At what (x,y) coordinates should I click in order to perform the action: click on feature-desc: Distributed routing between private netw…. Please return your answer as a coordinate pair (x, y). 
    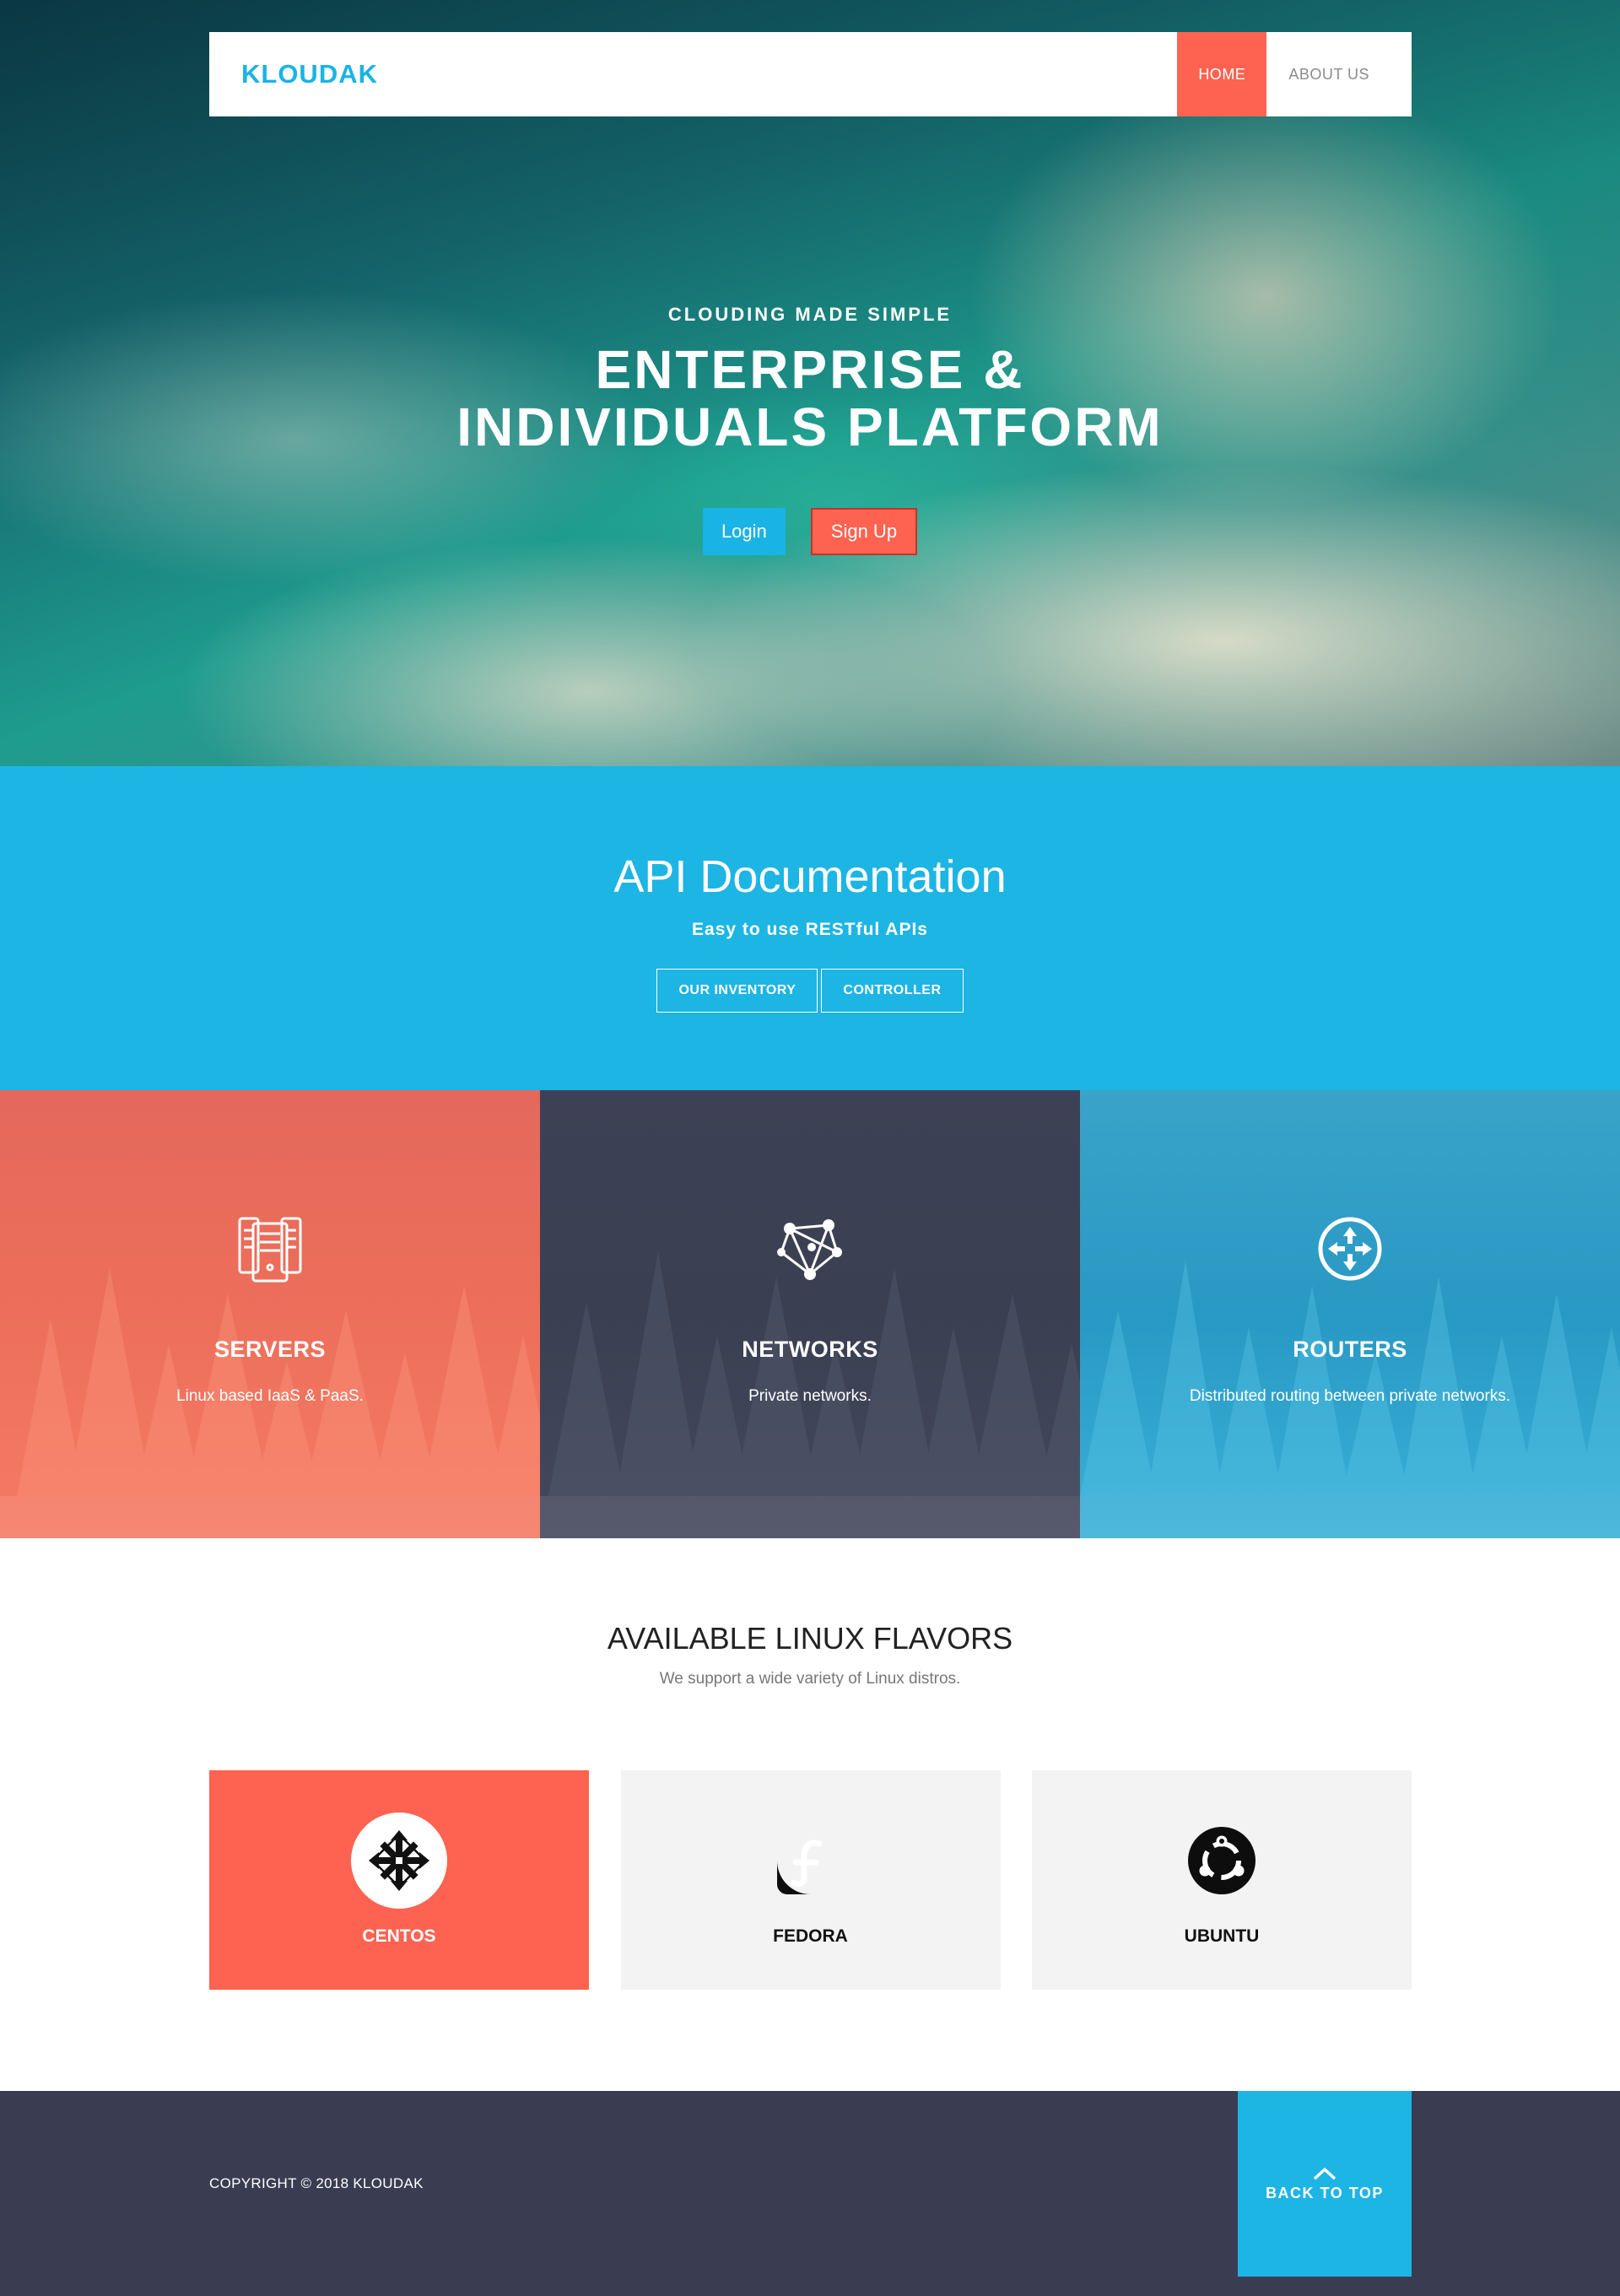
    Looking at the image, I should click on (1350, 1396).